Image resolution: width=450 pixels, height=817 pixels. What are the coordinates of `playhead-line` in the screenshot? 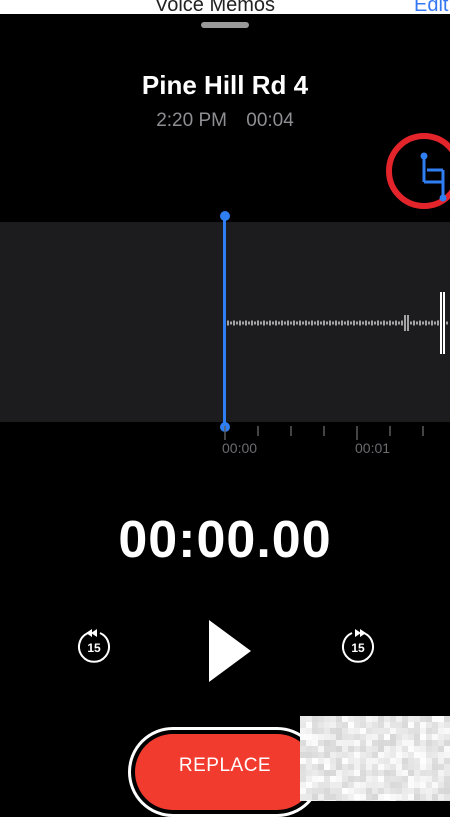 It's located at (224, 321).